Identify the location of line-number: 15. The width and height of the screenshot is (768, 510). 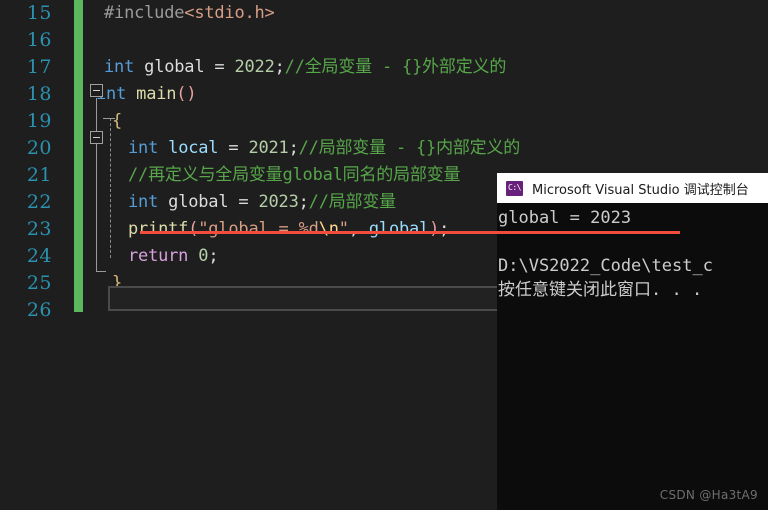
(39, 13).